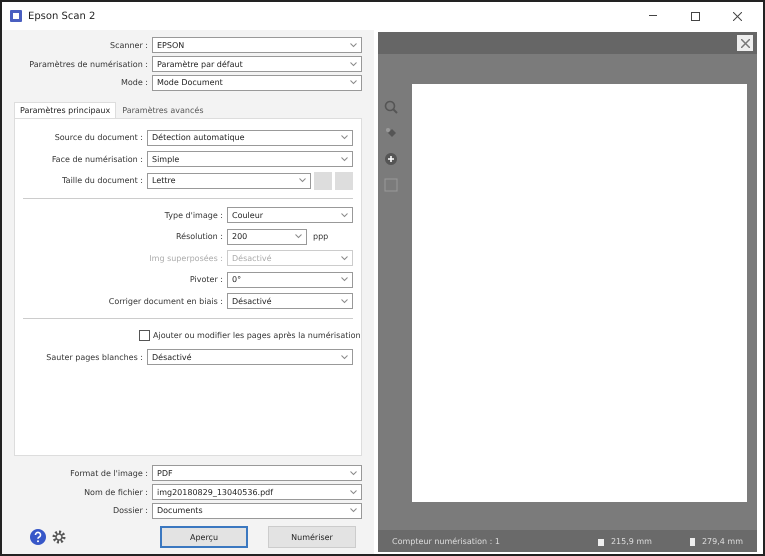  Describe the element at coordinates (134, 83) in the screenshot. I see `field-label: Mode :` at that location.